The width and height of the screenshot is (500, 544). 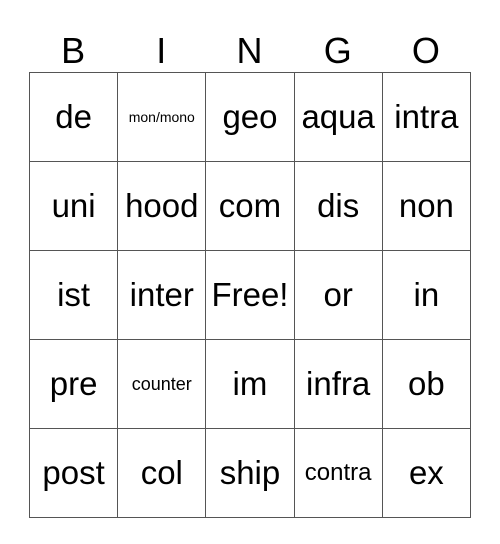 I want to click on bingo-cell: pre, so click(x=73, y=384).